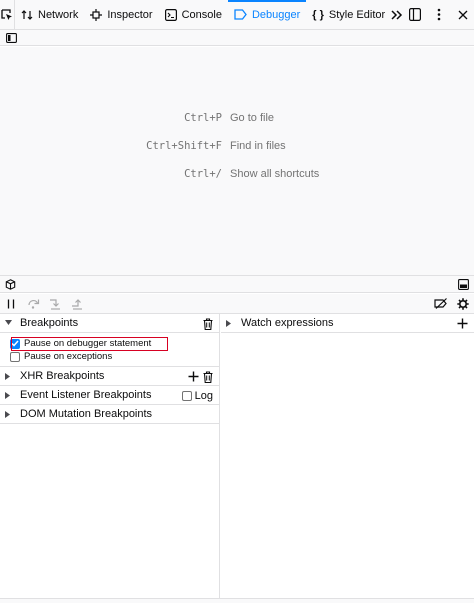 The height and width of the screenshot is (603, 474). I want to click on tab-debugger: Debugger, so click(267, 15).